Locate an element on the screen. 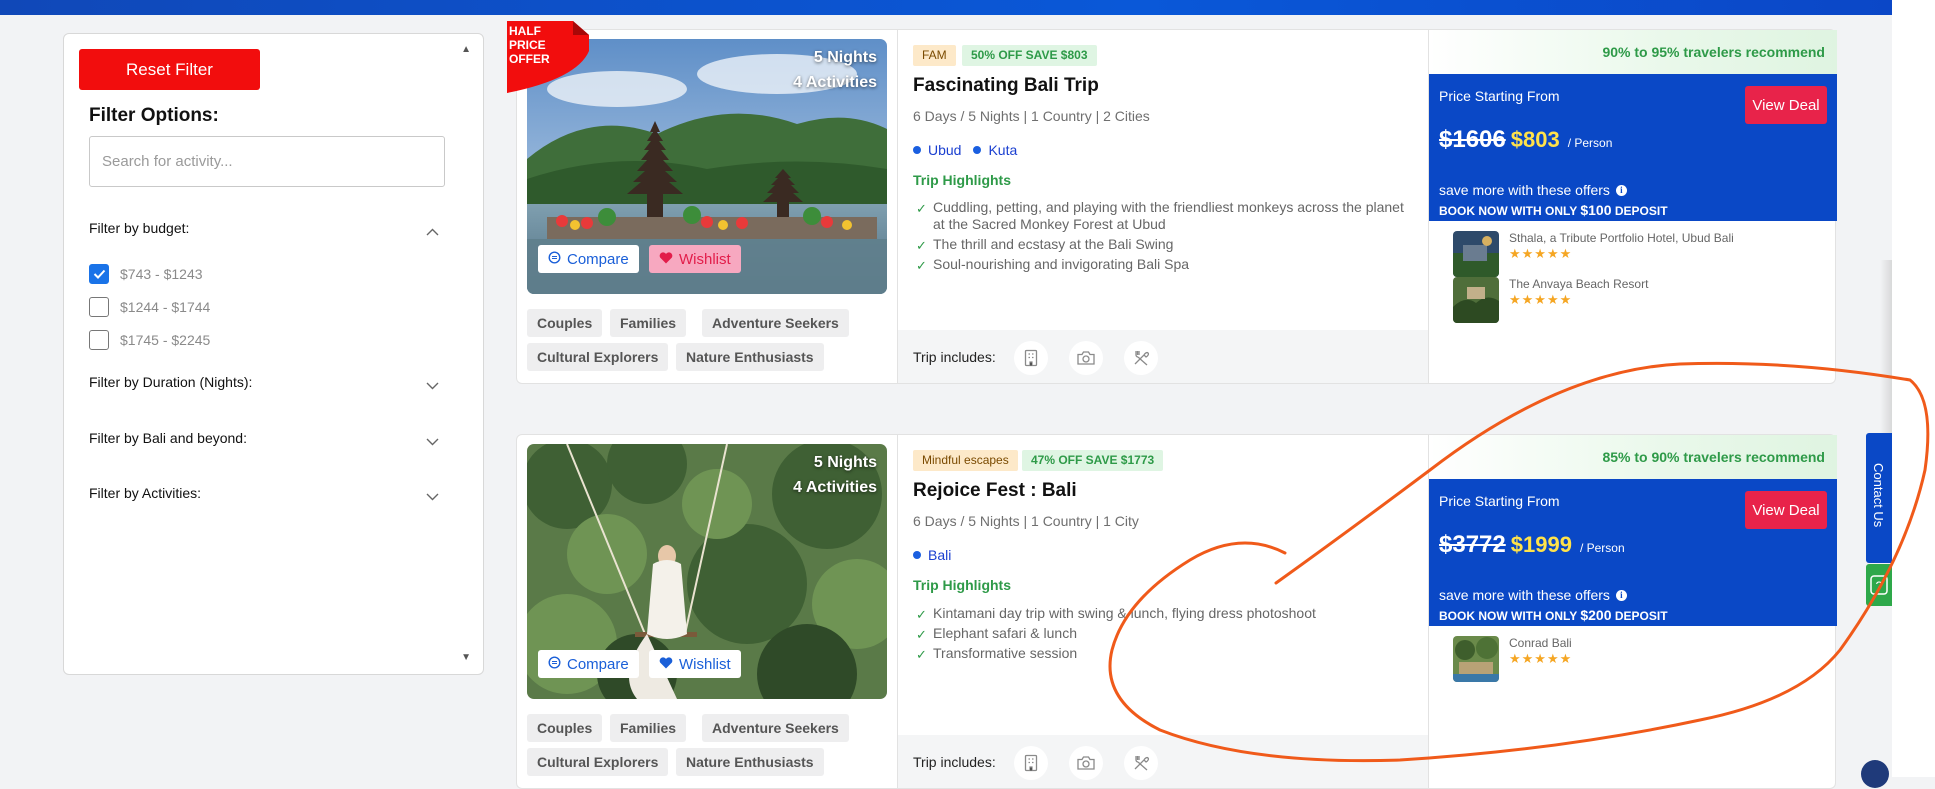 Image resolution: width=1935 pixels, height=789 pixels. price-row: $1606 $803 / Person is located at coordinates (1525, 140).